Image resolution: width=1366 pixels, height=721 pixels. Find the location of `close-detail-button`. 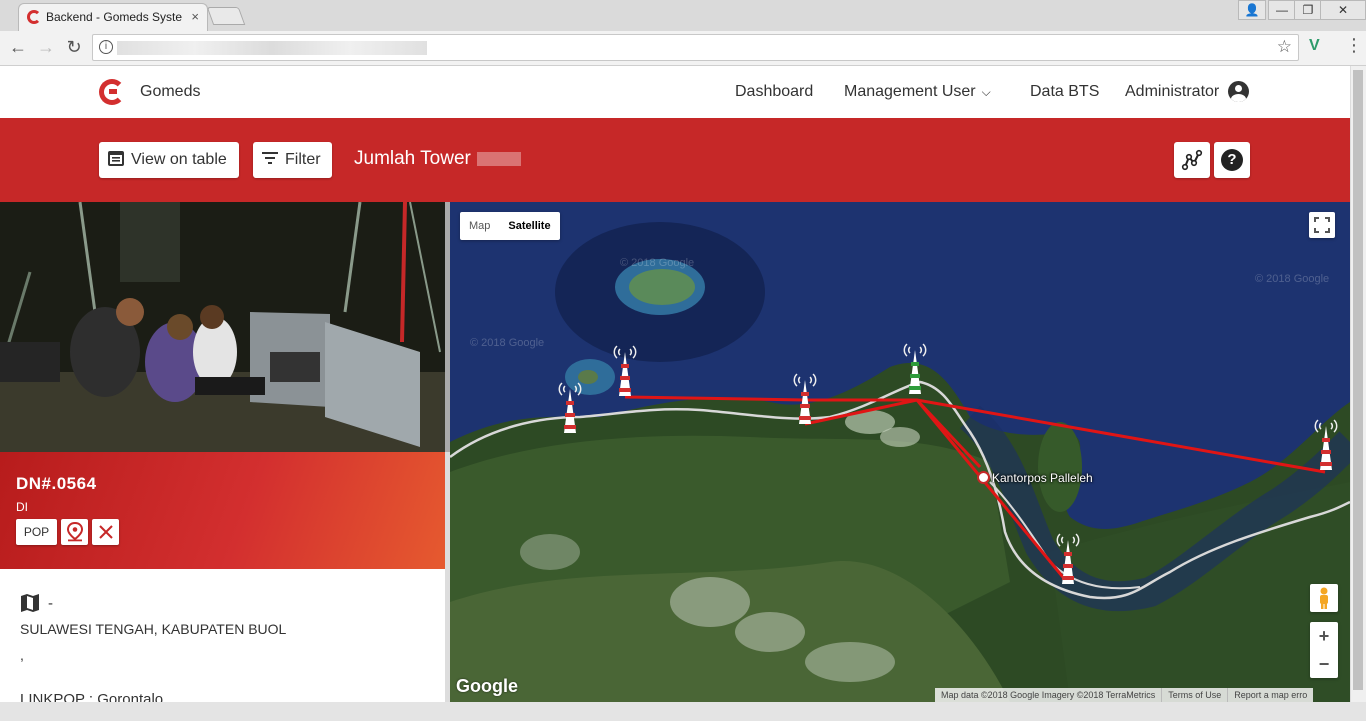

close-detail-button is located at coordinates (105, 532).